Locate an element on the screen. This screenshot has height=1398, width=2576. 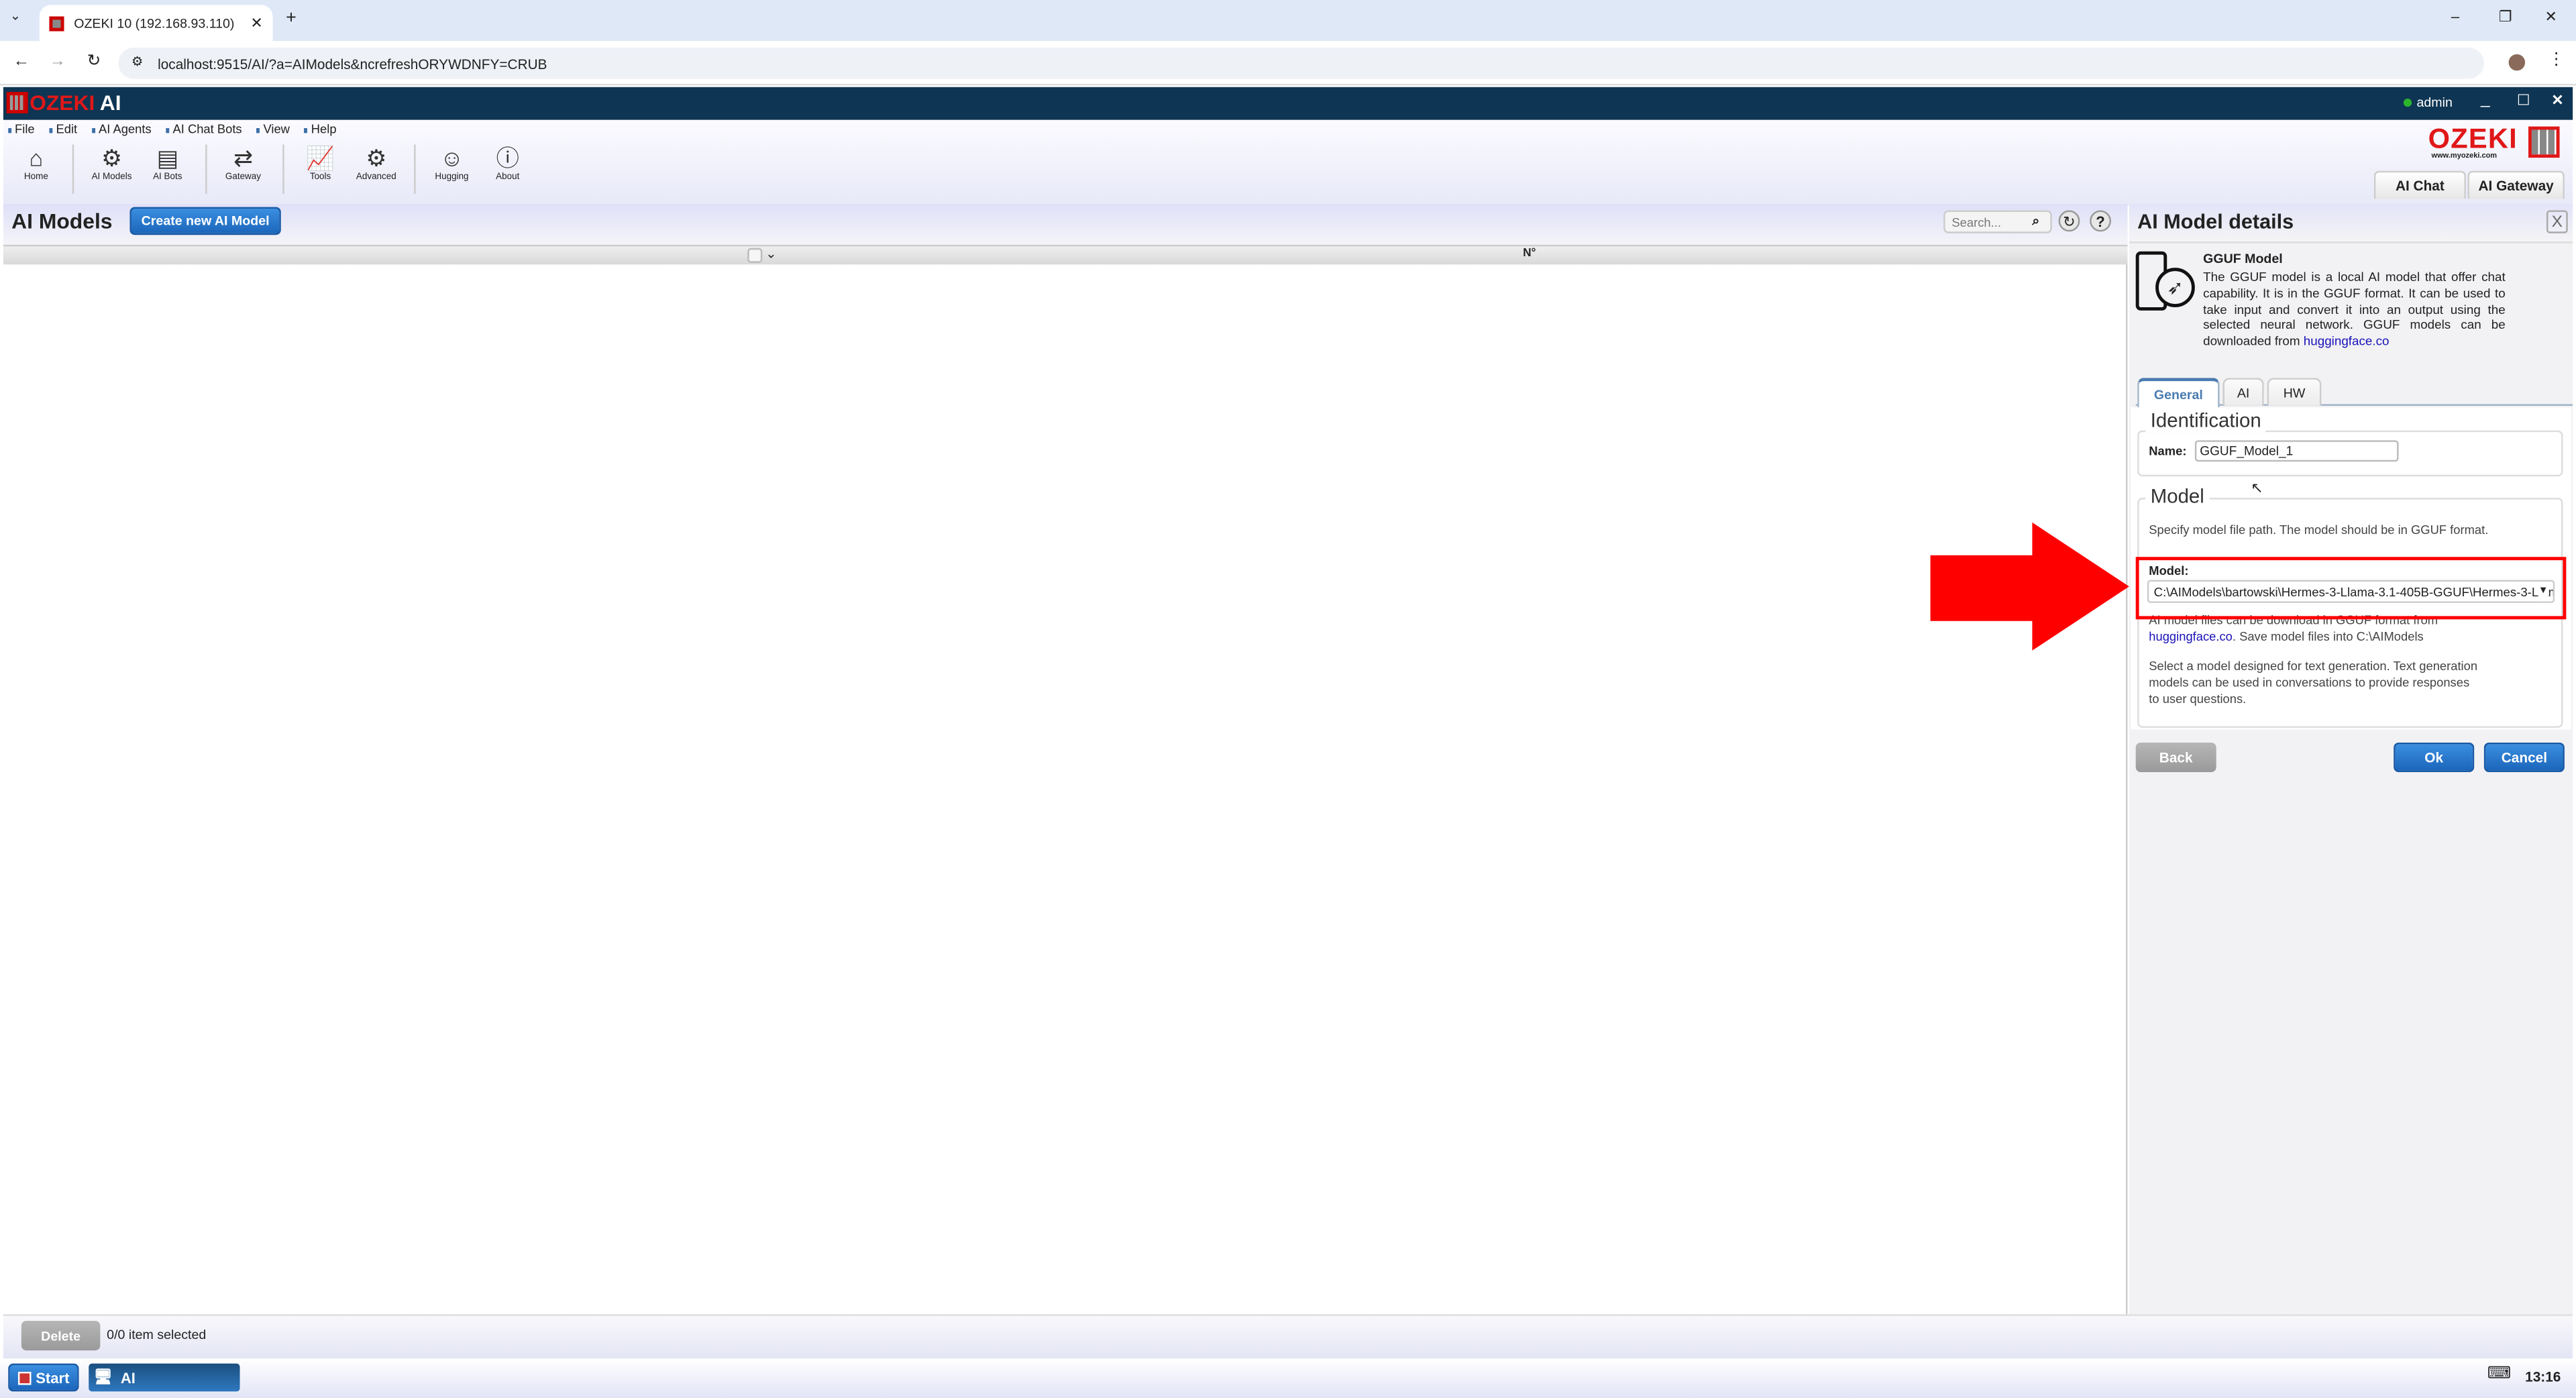
column-header-number: N° is located at coordinates (1529, 254).